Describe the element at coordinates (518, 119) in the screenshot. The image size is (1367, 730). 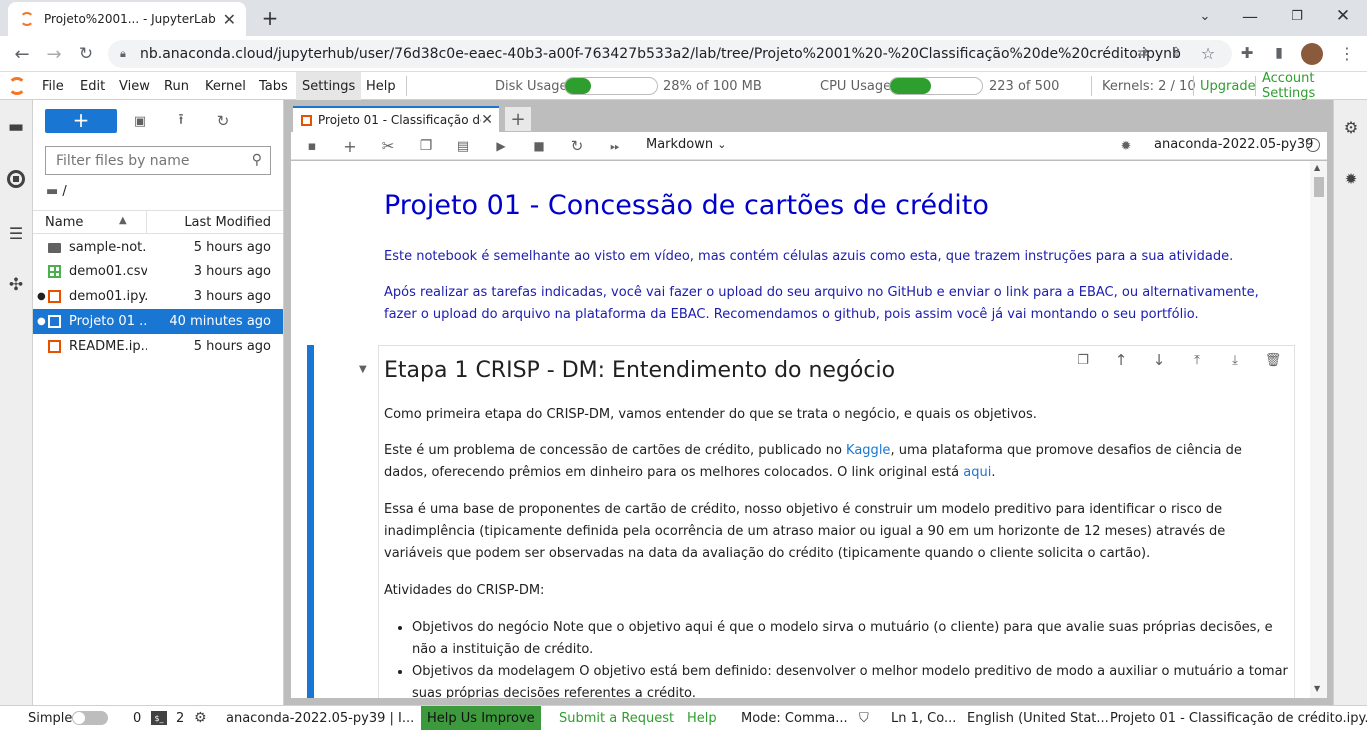
I see `add-tab-icon: +` at that location.